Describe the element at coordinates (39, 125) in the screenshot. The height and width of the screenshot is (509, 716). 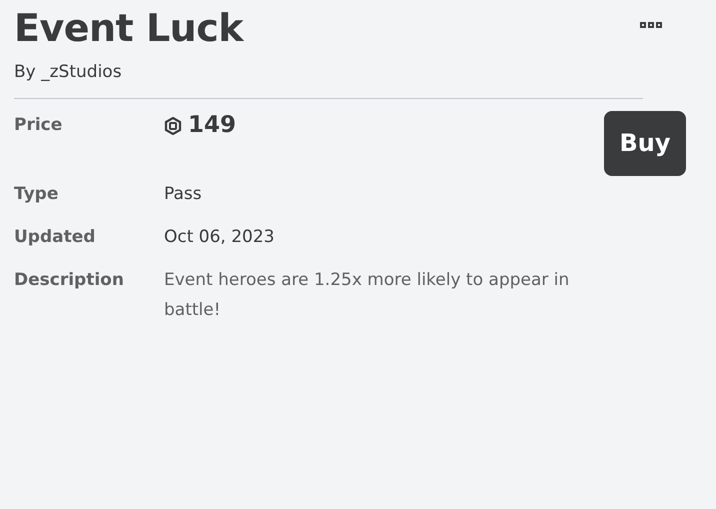
I see `price-label: Price` at that location.